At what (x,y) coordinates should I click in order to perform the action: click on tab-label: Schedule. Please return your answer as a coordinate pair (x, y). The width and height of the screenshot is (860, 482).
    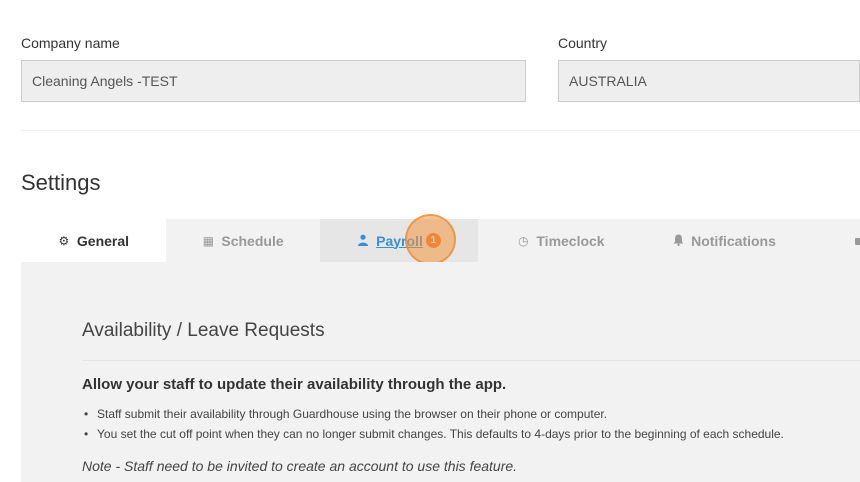
    Looking at the image, I should click on (252, 240).